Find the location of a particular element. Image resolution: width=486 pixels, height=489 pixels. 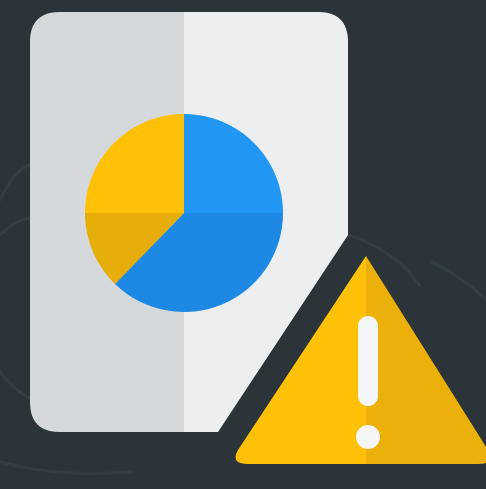

exclamation-dot is located at coordinates (368, 437).